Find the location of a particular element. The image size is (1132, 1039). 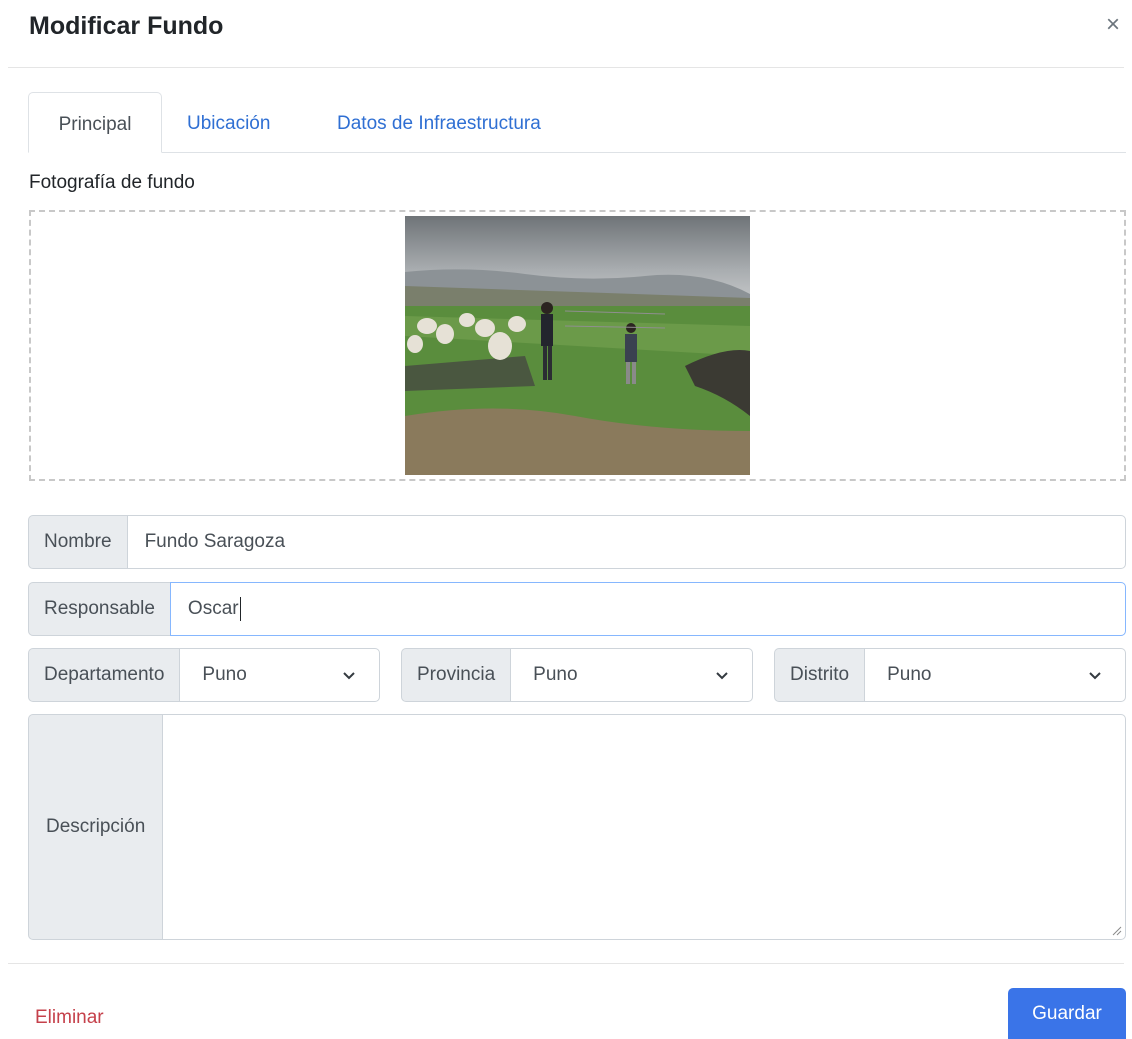

responsable-input: Oscar is located at coordinates (647, 609).